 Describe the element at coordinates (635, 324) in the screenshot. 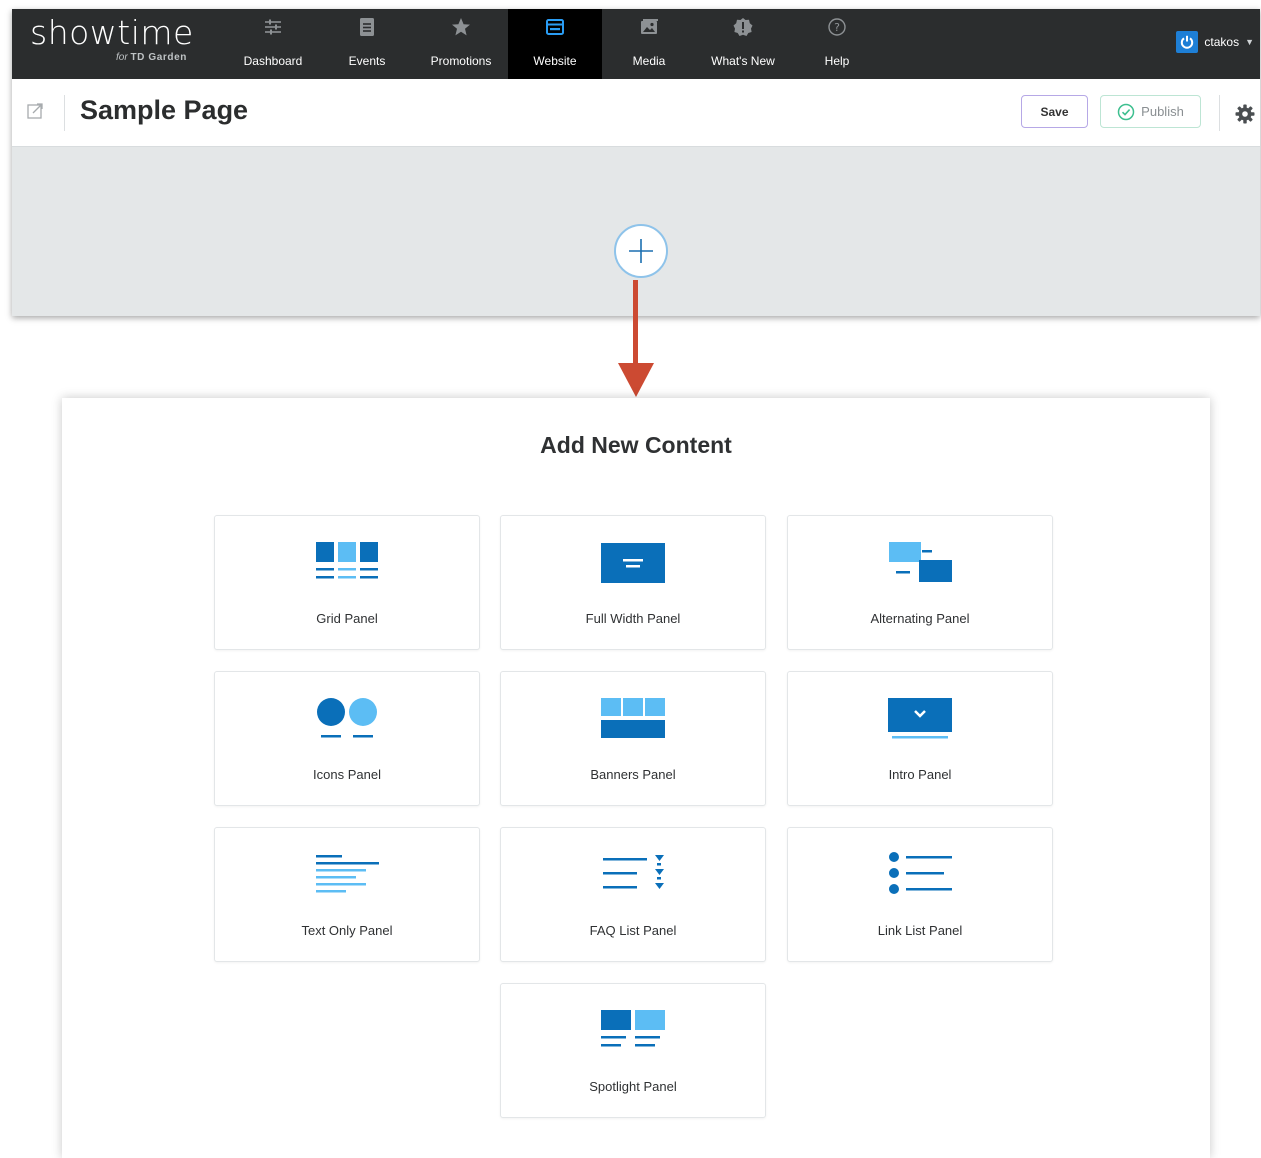

I see `connector-arrow-line` at that location.